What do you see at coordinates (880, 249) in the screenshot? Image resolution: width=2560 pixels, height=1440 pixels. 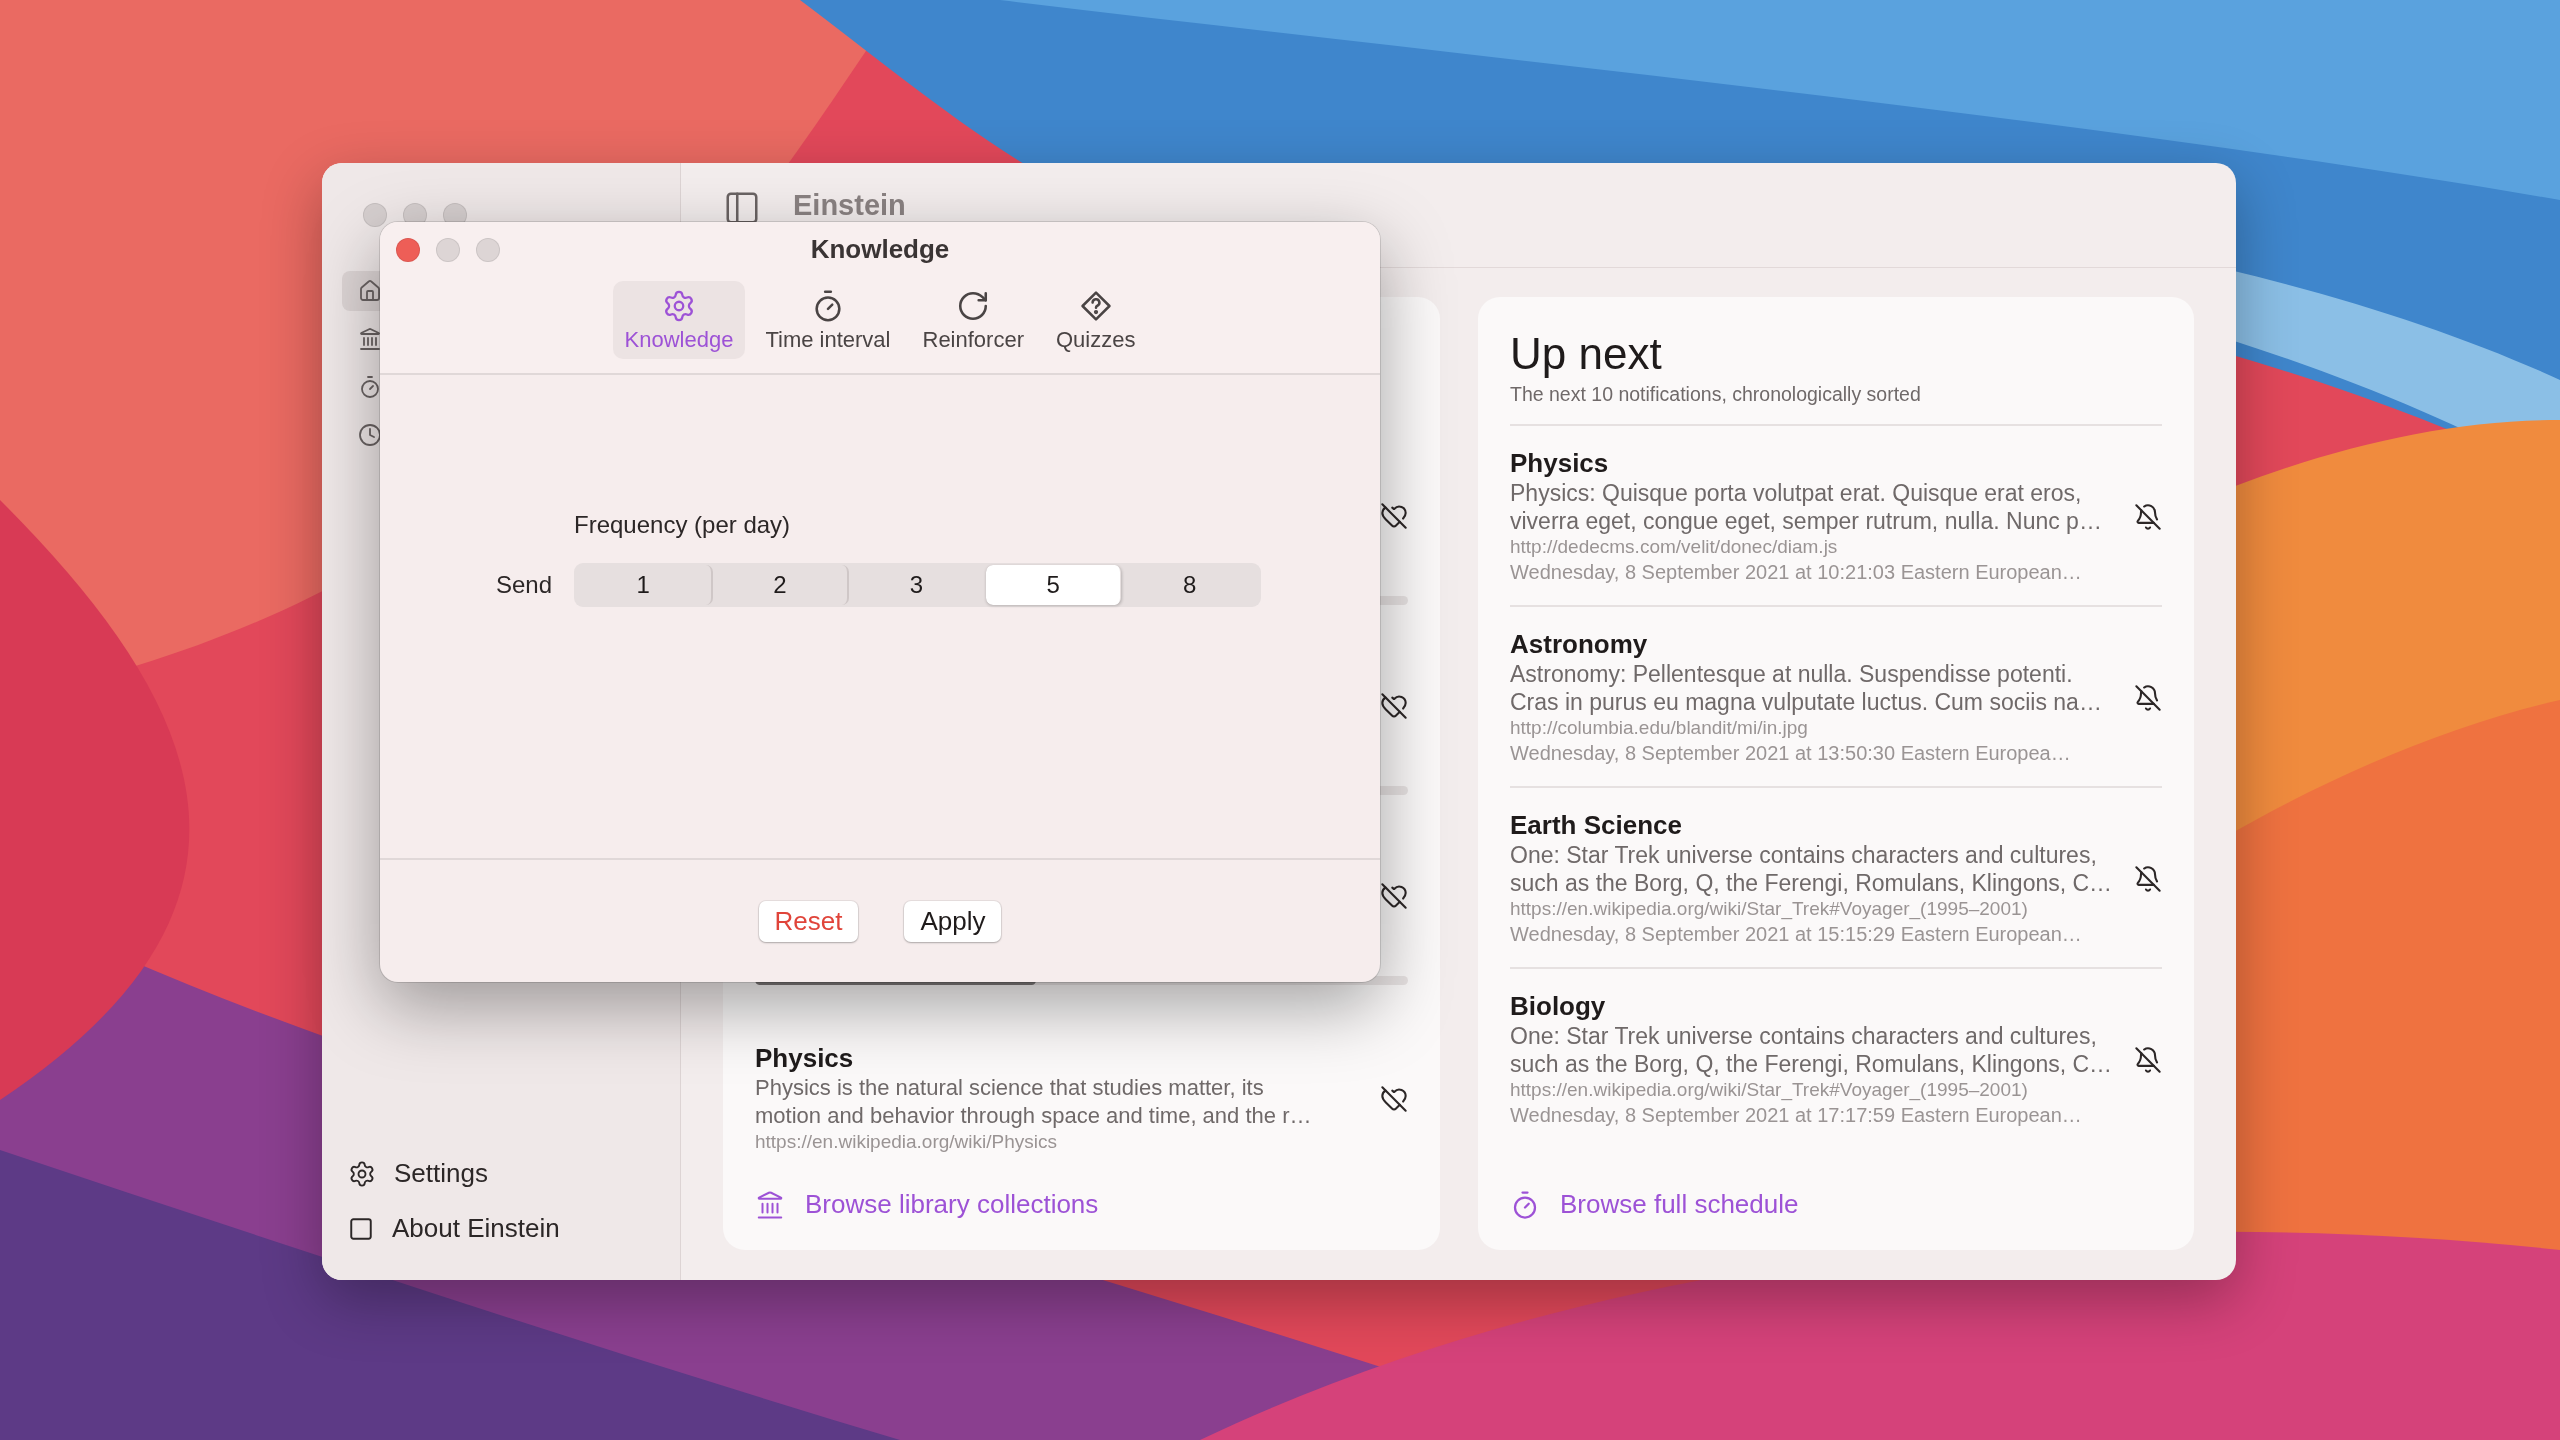 I see `dialog-title: Knowledge` at bounding box center [880, 249].